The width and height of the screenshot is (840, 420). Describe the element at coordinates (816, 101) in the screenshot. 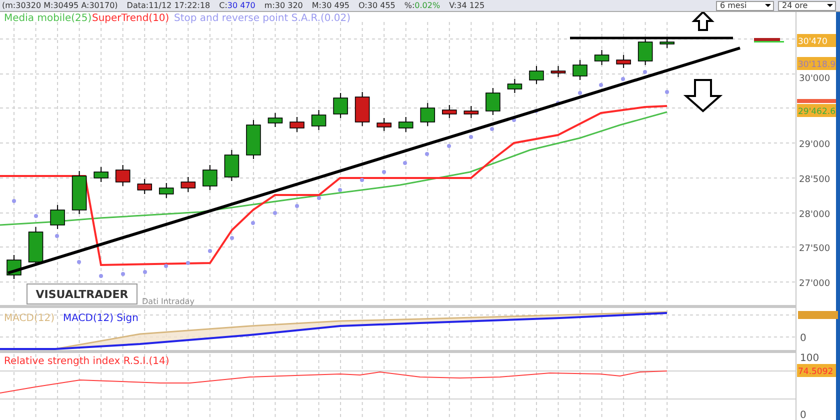

I see `price-tag-edge` at that location.